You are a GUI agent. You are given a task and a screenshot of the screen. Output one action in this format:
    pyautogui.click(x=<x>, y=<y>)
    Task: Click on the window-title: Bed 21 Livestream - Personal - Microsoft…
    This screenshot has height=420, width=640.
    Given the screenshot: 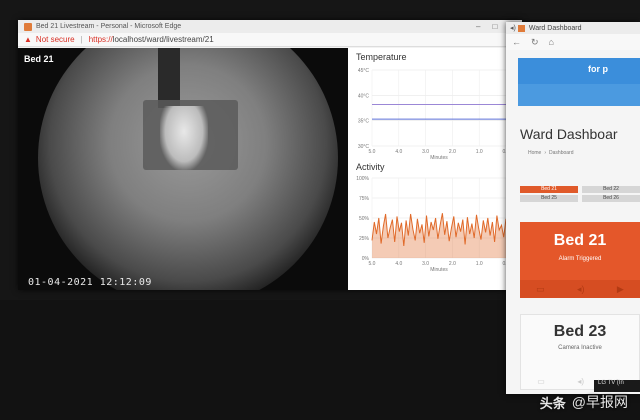 What is the action you would take?
    pyautogui.click(x=109, y=26)
    